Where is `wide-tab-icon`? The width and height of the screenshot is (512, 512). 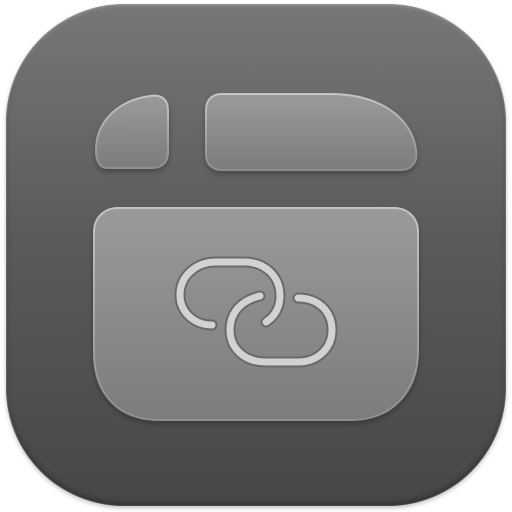
wide-tab-icon is located at coordinates (311, 132).